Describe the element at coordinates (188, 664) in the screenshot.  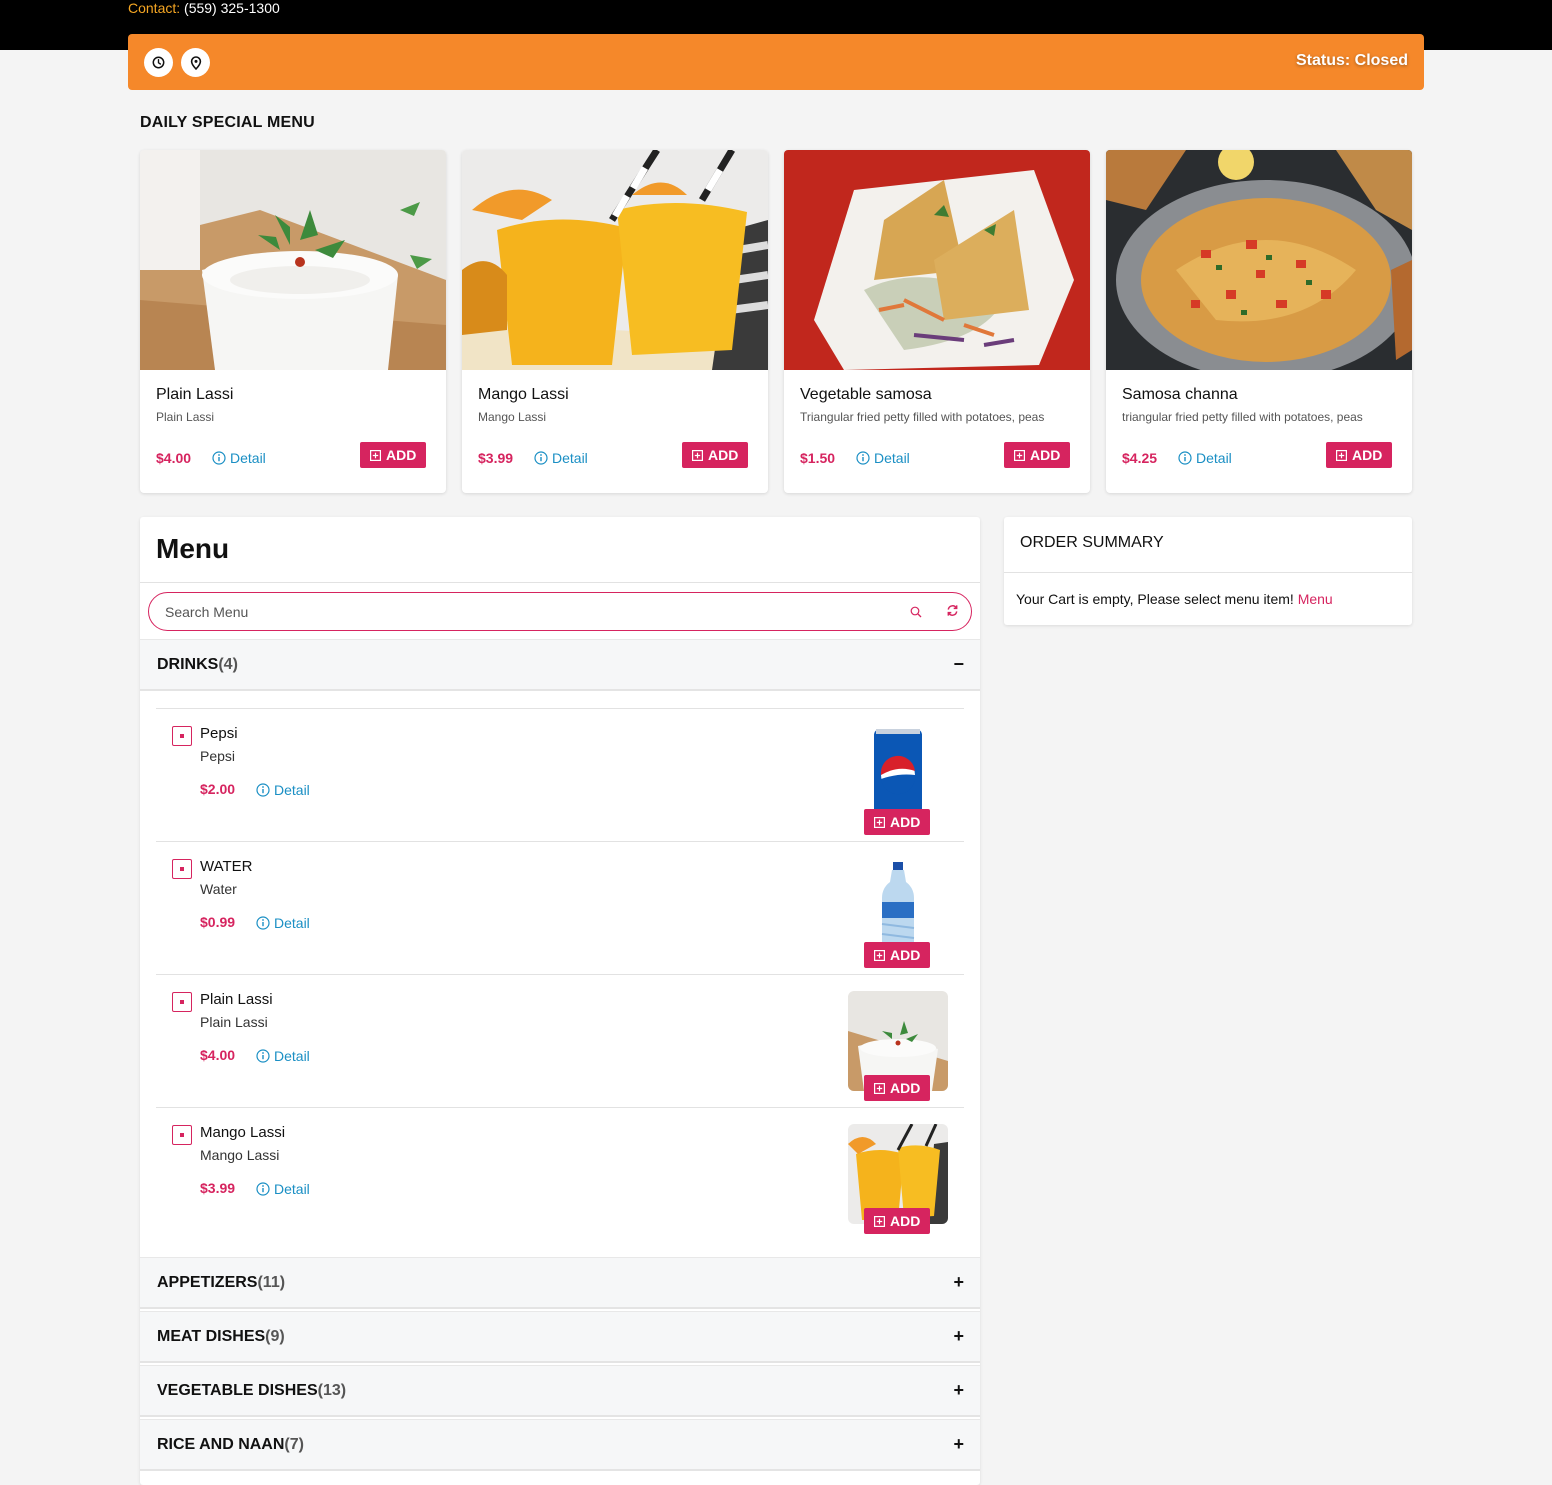
I see `category-name: DRINKS` at that location.